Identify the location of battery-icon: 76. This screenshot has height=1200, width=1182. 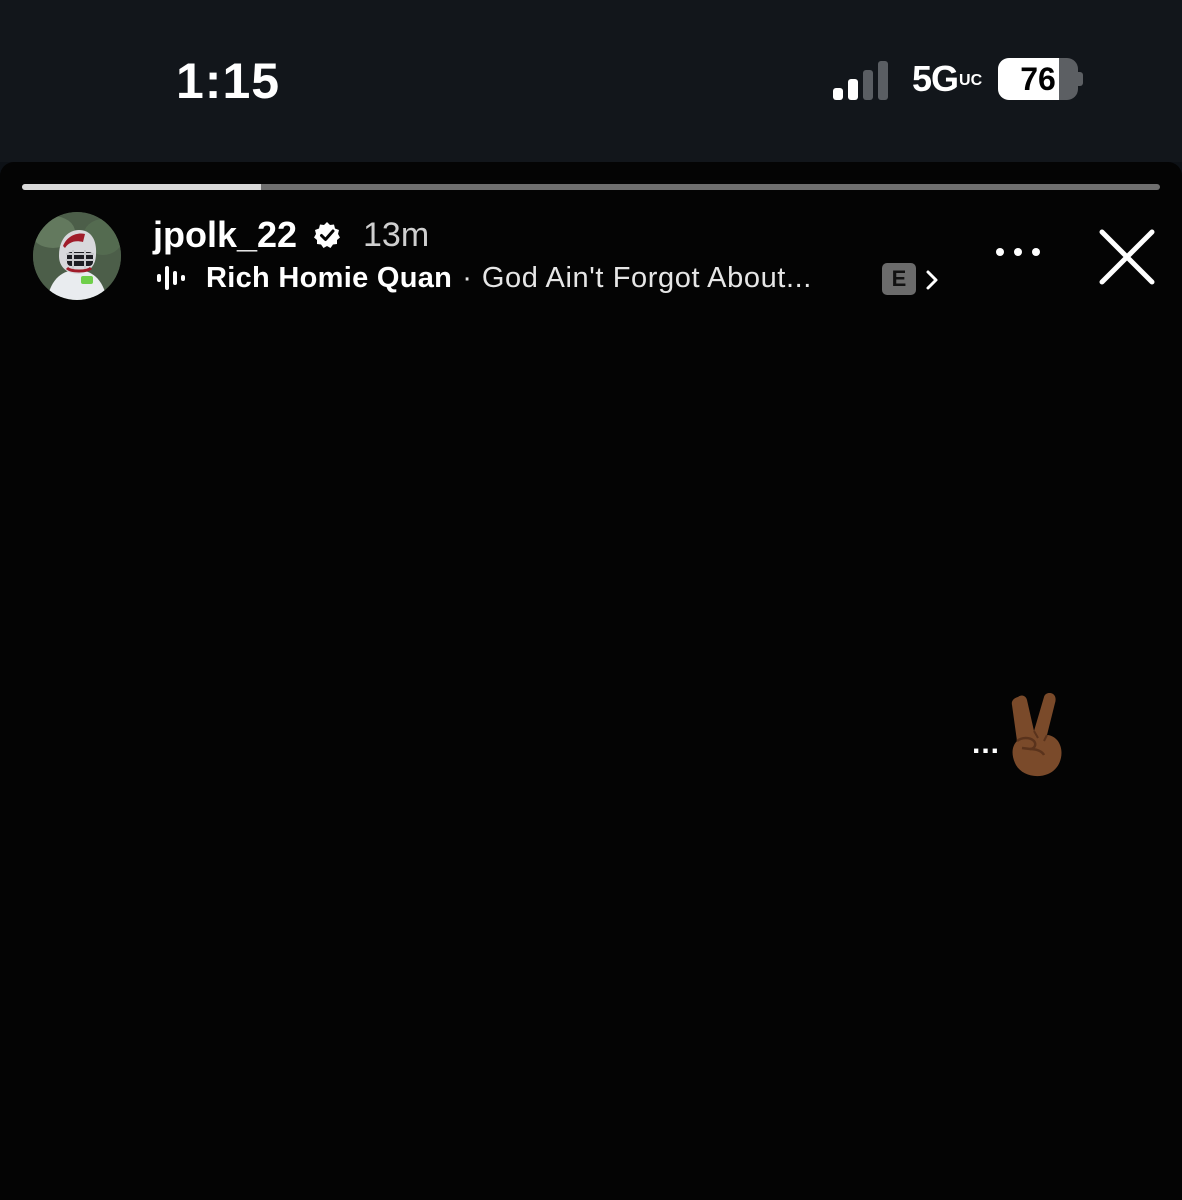
(1040, 79).